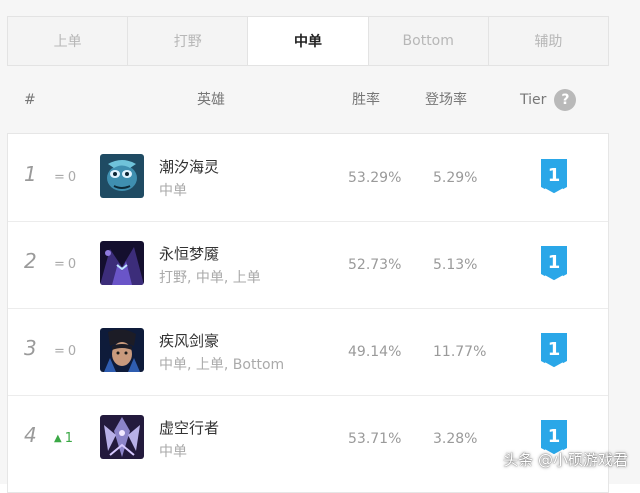  Describe the element at coordinates (375, 178) in the screenshot. I see `win-rate-value: 53.29%` at that location.